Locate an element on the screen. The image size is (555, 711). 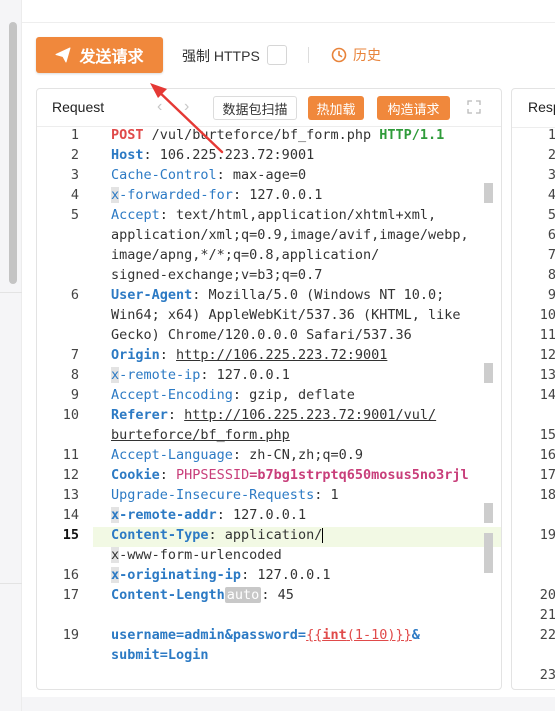
header-line: Accept-Language: zh-CN,zh;q=0.9 is located at coordinates (237, 455).